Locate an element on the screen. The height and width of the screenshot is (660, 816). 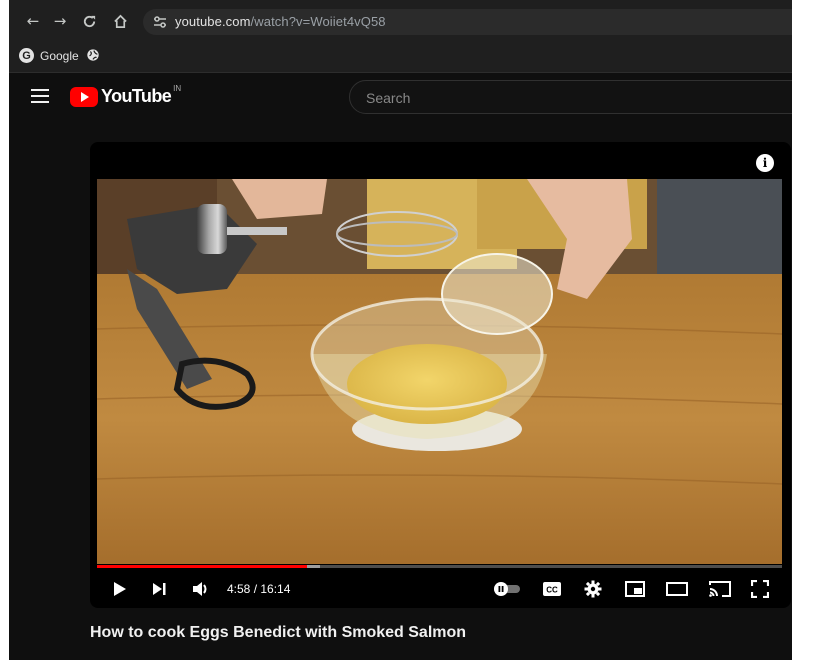
played-bar is located at coordinates (202, 566).